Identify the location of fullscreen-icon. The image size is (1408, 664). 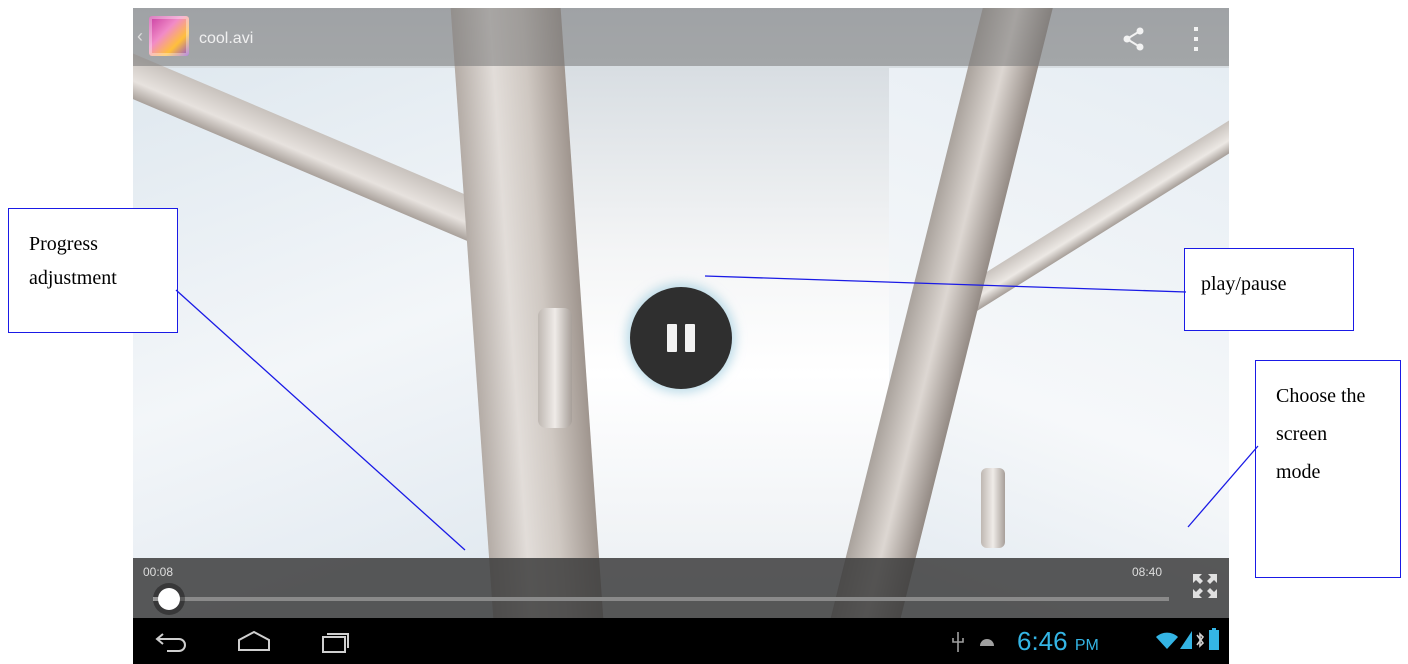
(1205, 586).